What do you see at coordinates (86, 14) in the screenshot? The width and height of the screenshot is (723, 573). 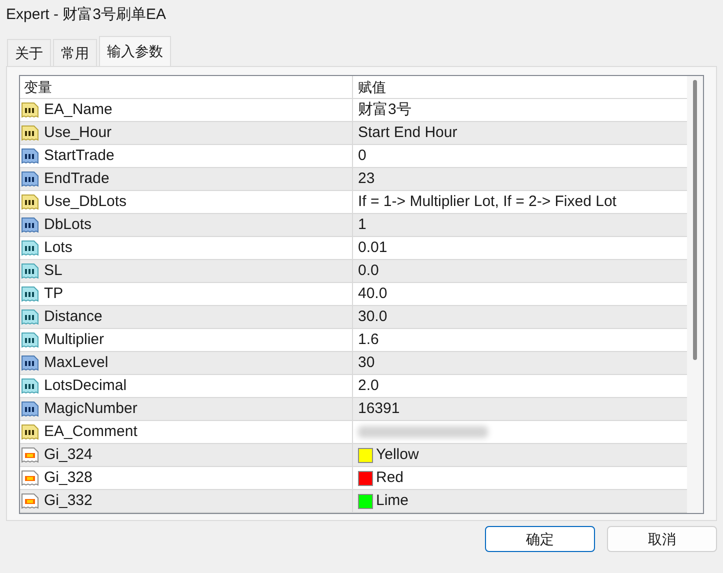 I see `window-title: Expert - 财富3号刷单EA` at bounding box center [86, 14].